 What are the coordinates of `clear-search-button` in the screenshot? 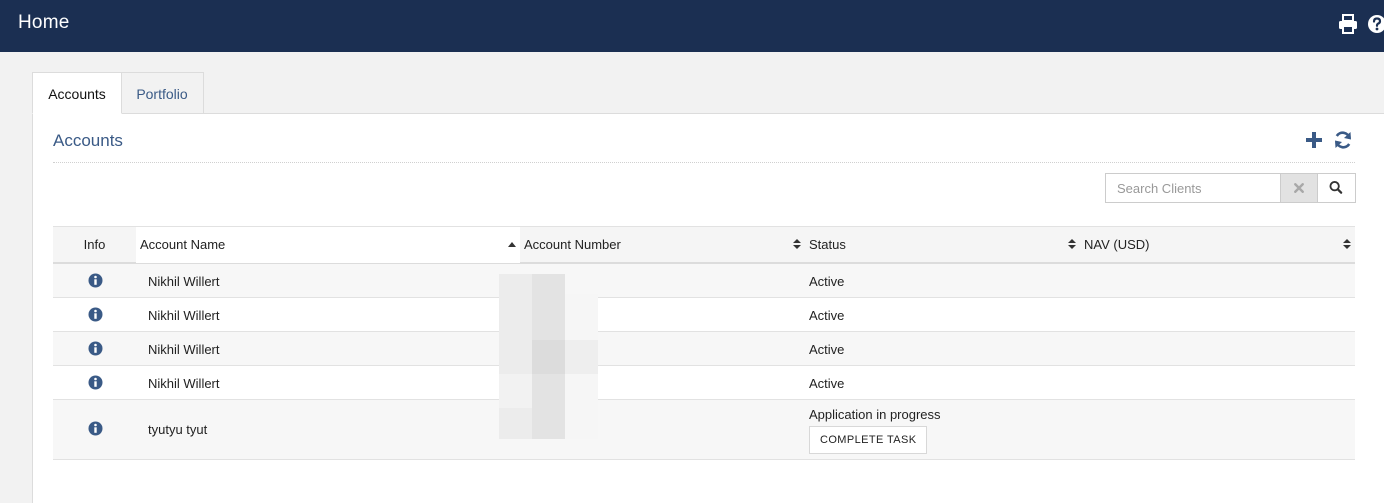 It's located at (1299, 188).